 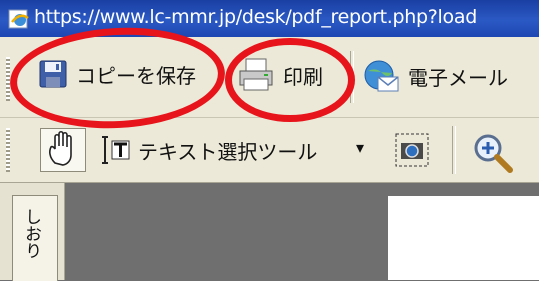 I want to click on email-button: 電子メール, so click(x=435, y=76).